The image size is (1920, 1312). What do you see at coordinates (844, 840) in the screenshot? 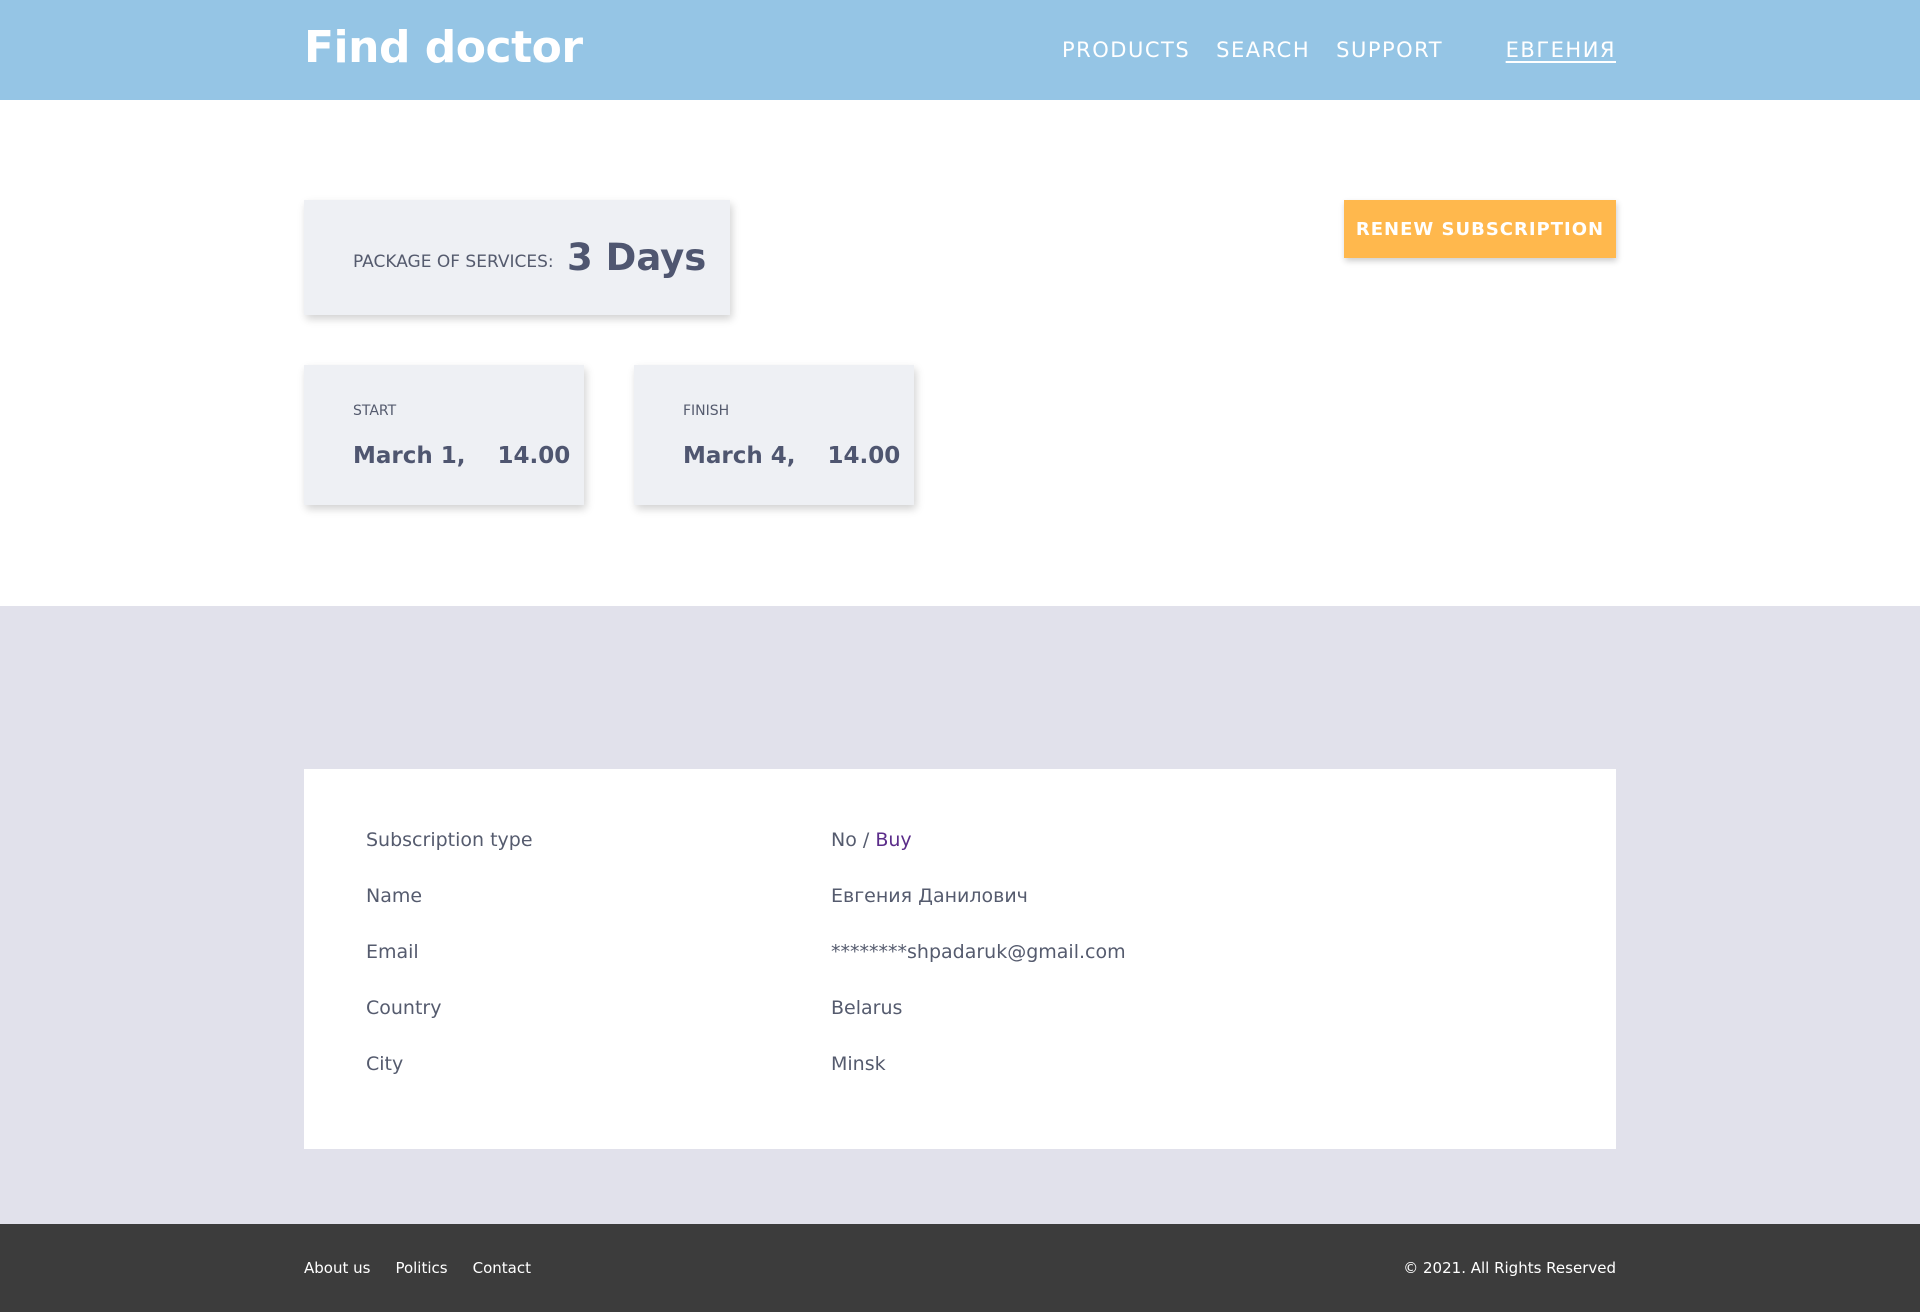
I see `subscription-type-value: No` at bounding box center [844, 840].